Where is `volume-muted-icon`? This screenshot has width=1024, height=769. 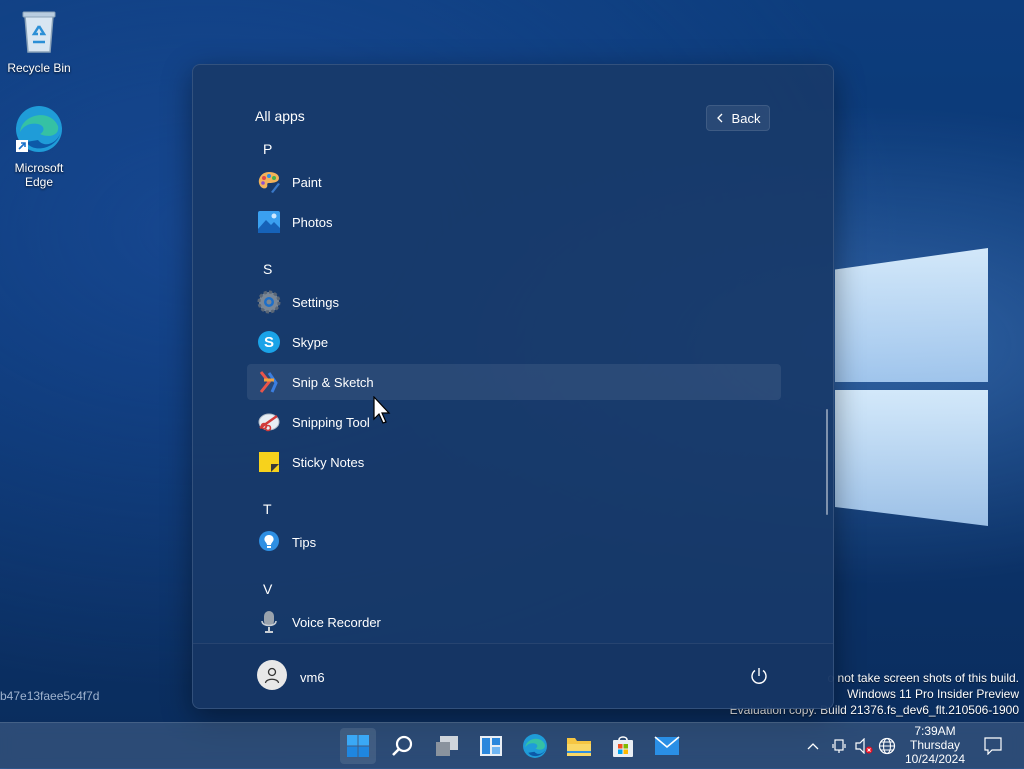
volume-muted-icon is located at coordinates (864, 746).